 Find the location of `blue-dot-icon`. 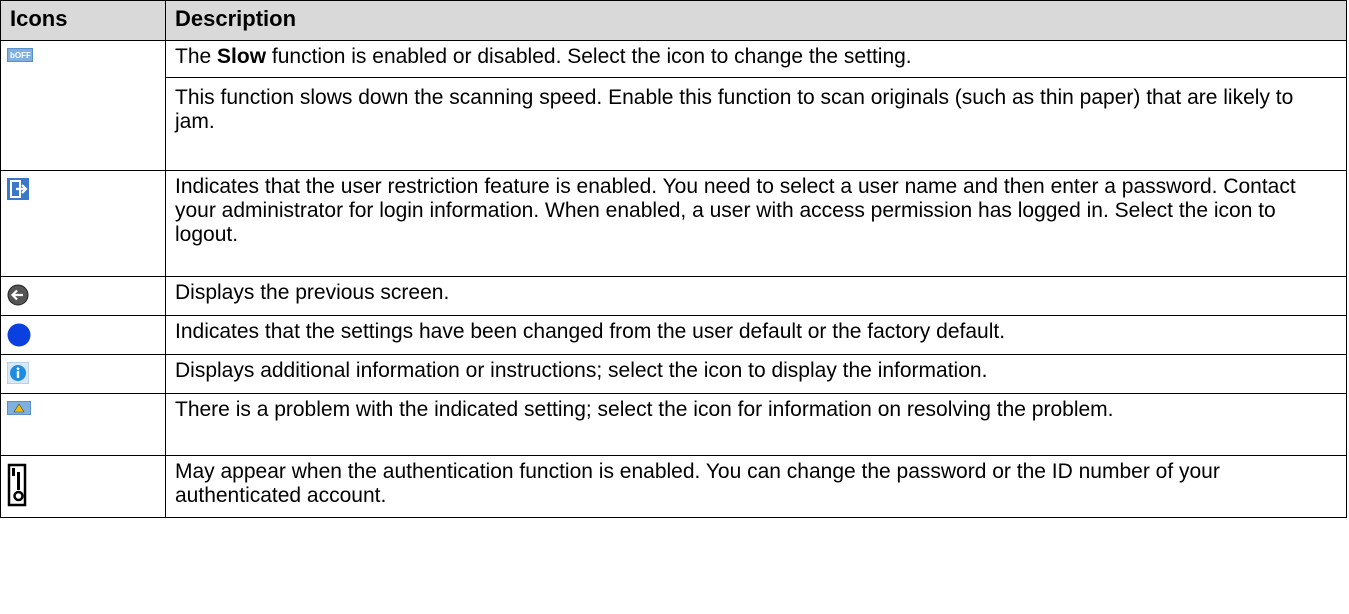

blue-dot-icon is located at coordinates (19, 335).